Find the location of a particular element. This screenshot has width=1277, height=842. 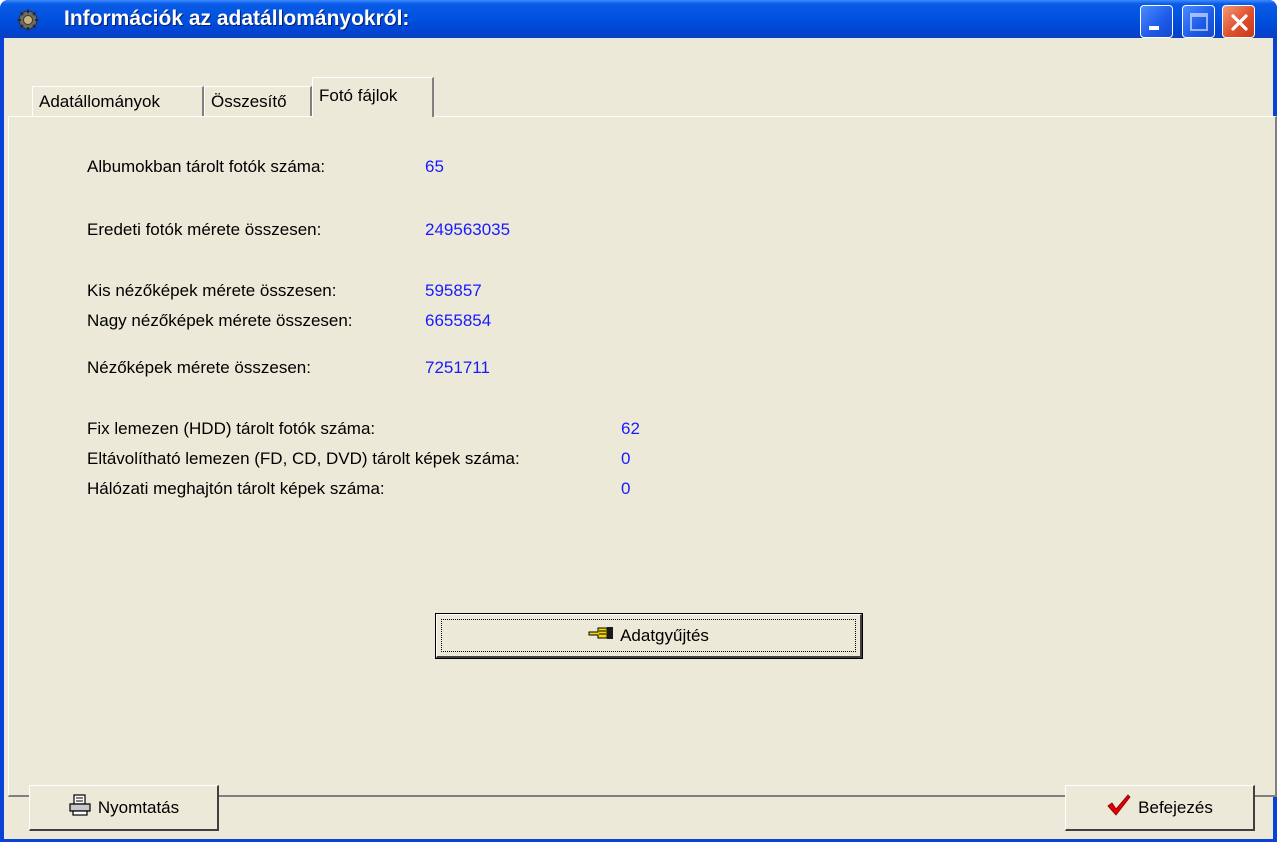

title-bar: Információk az adatállományokról: is located at coordinates (638, 19).